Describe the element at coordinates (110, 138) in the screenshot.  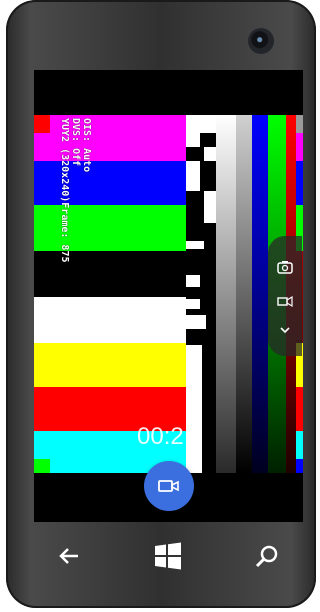
I see `bar-magenta` at that location.